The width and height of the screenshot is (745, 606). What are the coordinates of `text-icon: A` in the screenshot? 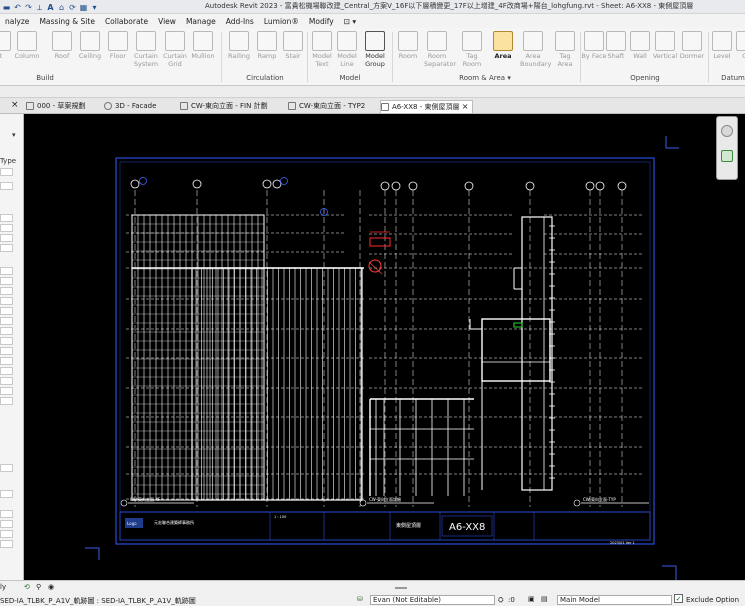 It's located at (50, 7).